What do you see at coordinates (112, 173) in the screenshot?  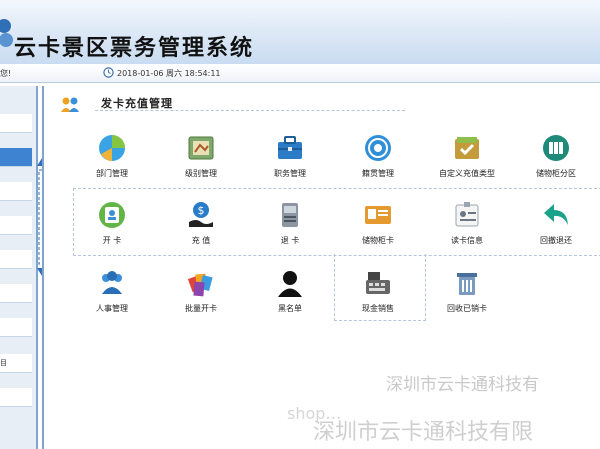 I see `tile-label: 部门管理` at bounding box center [112, 173].